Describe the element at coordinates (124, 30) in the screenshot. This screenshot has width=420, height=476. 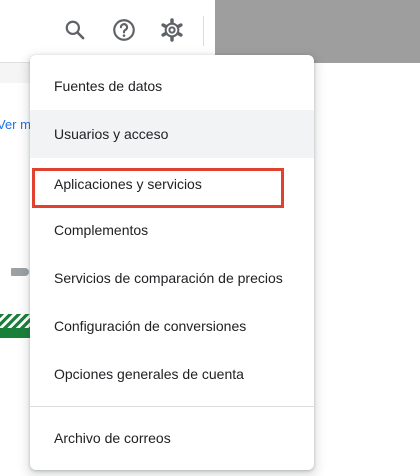
I see `help-icon` at that location.